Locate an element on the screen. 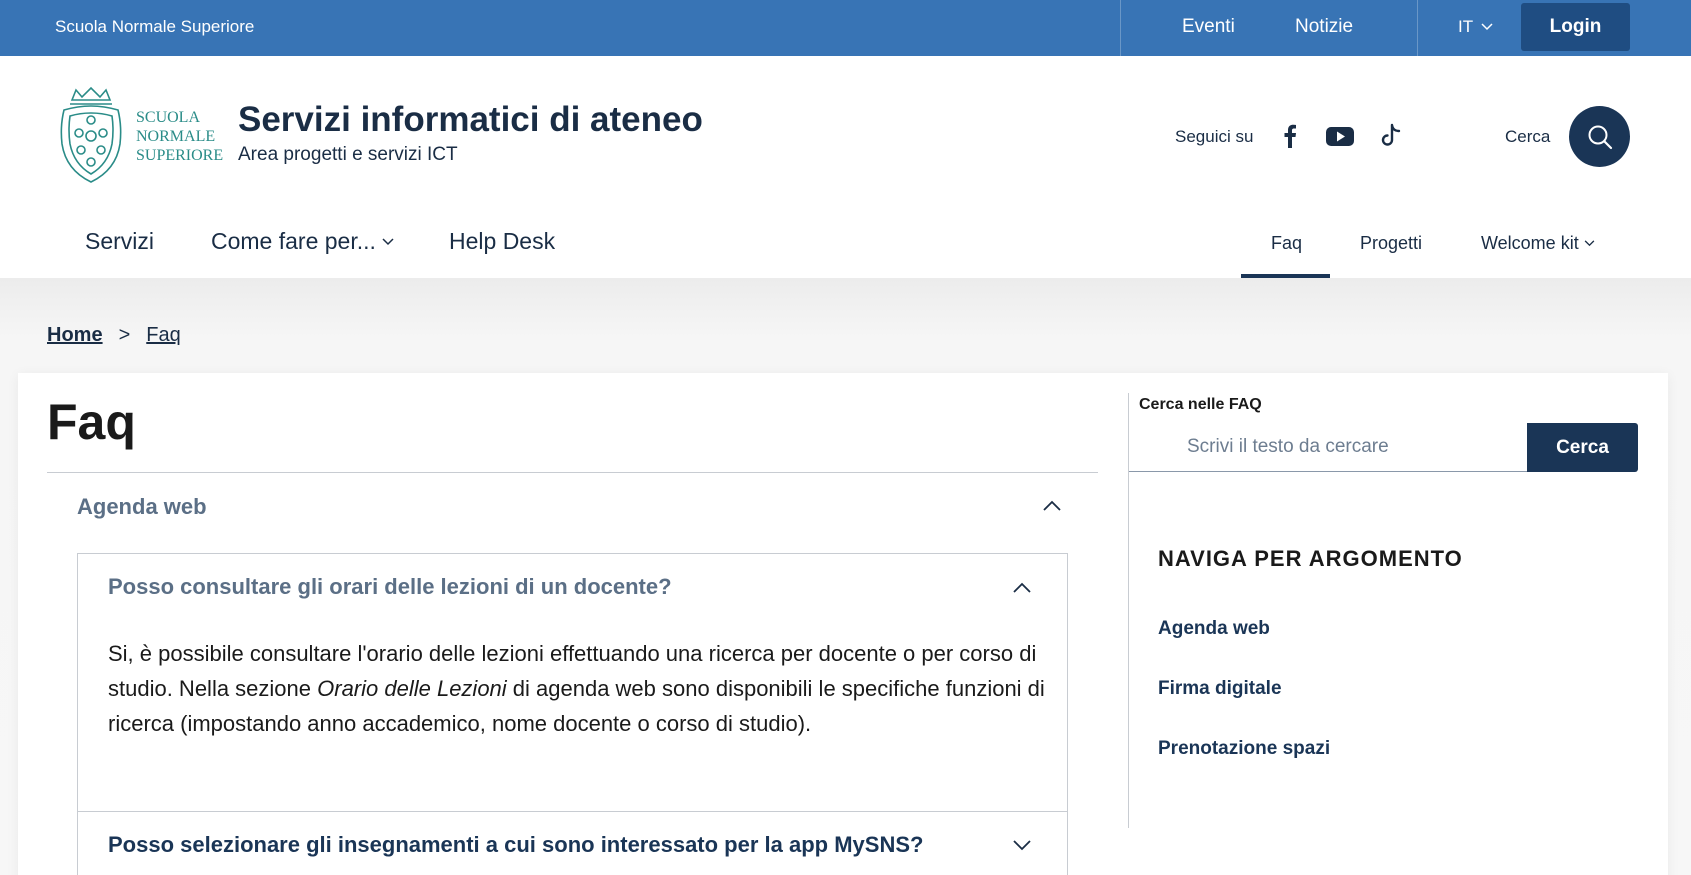  sns-crest-icon is located at coordinates (91, 134).